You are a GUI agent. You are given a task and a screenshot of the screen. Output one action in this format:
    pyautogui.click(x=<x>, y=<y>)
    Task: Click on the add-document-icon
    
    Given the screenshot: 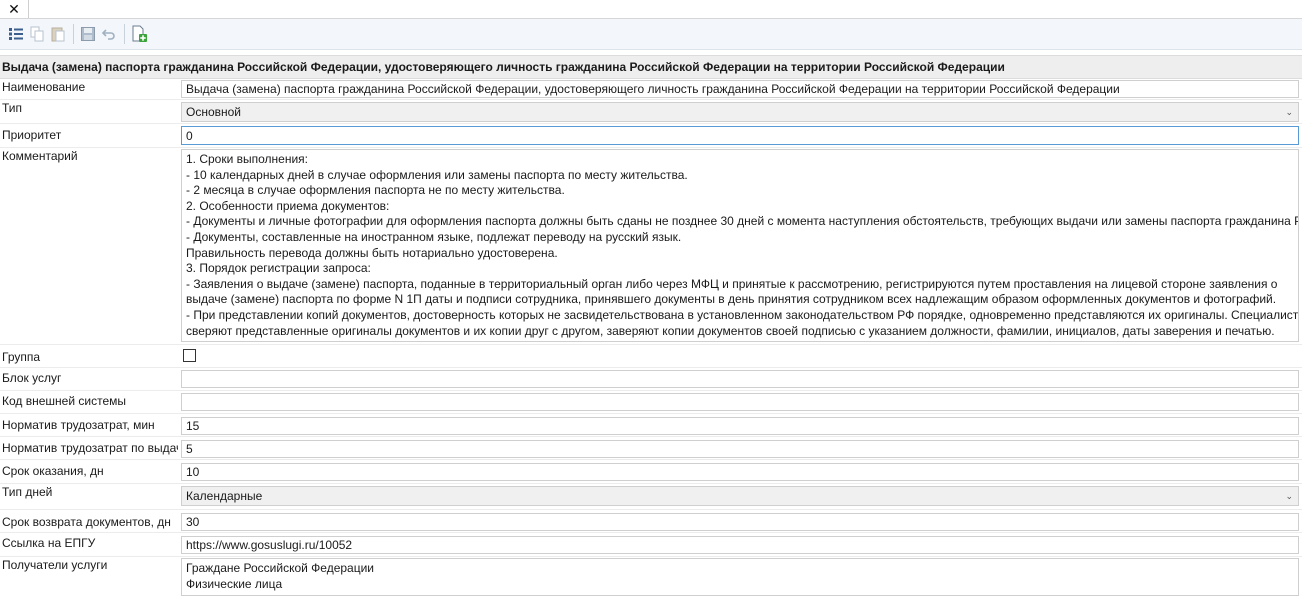 What is the action you would take?
    pyautogui.click(x=139, y=33)
    